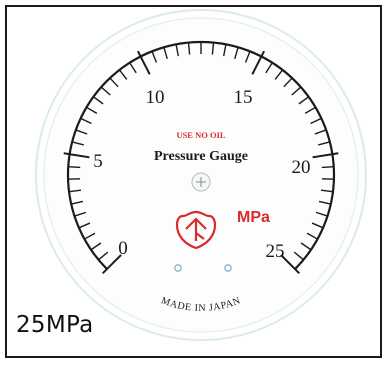 Image resolution: width=390 pixels, height=365 pixels. Describe the element at coordinates (55, 325) in the screenshot. I see `caption-label: 25MPa` at that location.